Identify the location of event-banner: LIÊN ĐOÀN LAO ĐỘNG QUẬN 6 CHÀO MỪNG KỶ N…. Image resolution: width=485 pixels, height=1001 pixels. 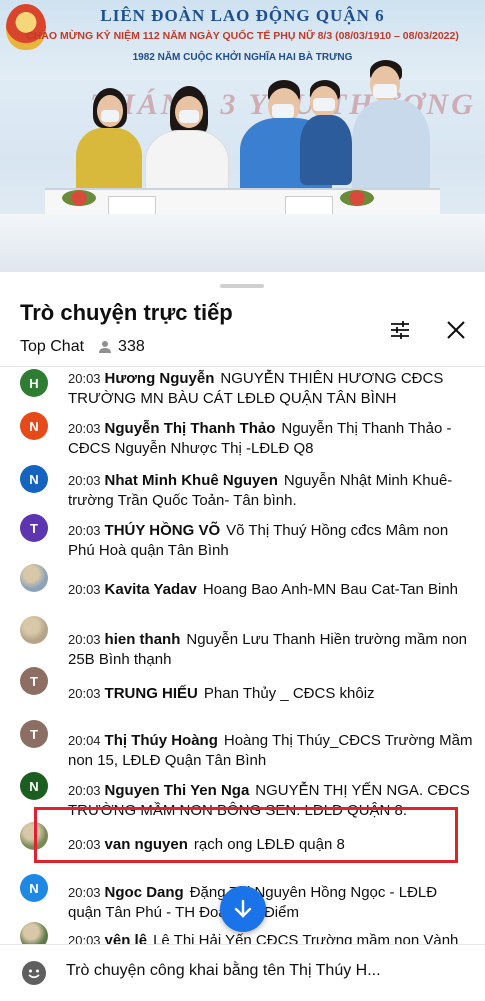
(242, 40).